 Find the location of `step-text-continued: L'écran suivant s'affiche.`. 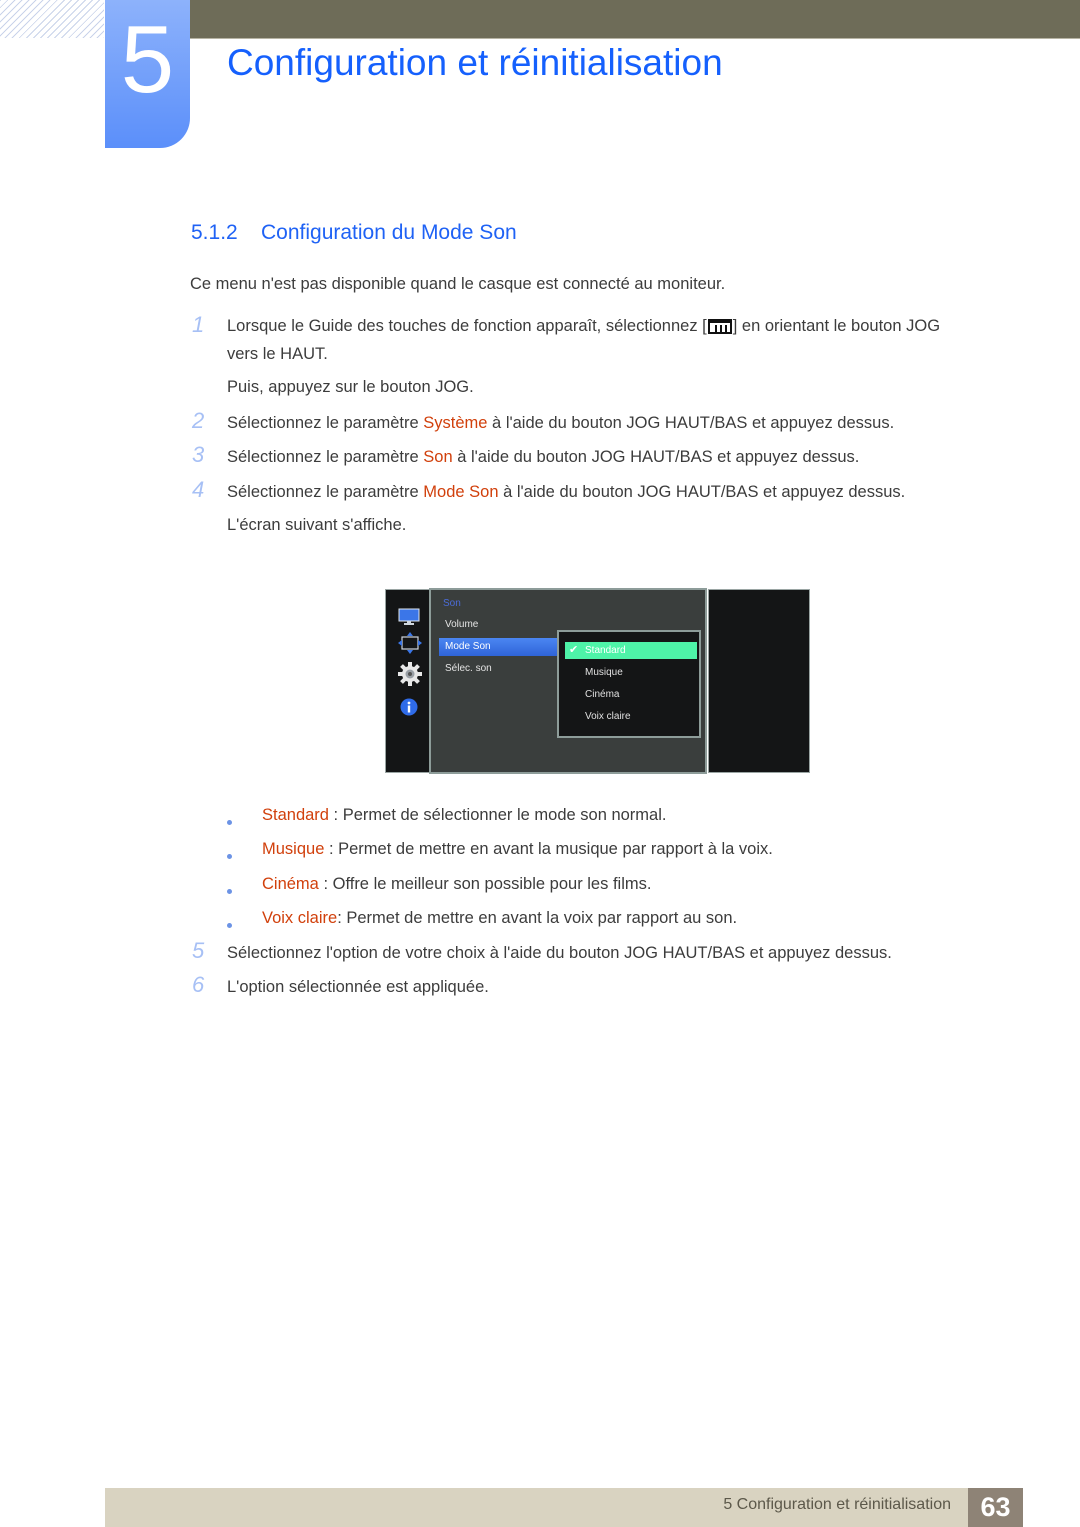

step-text-continued: L'écran suivant s'affiche. is located at coordinates (317, 525).